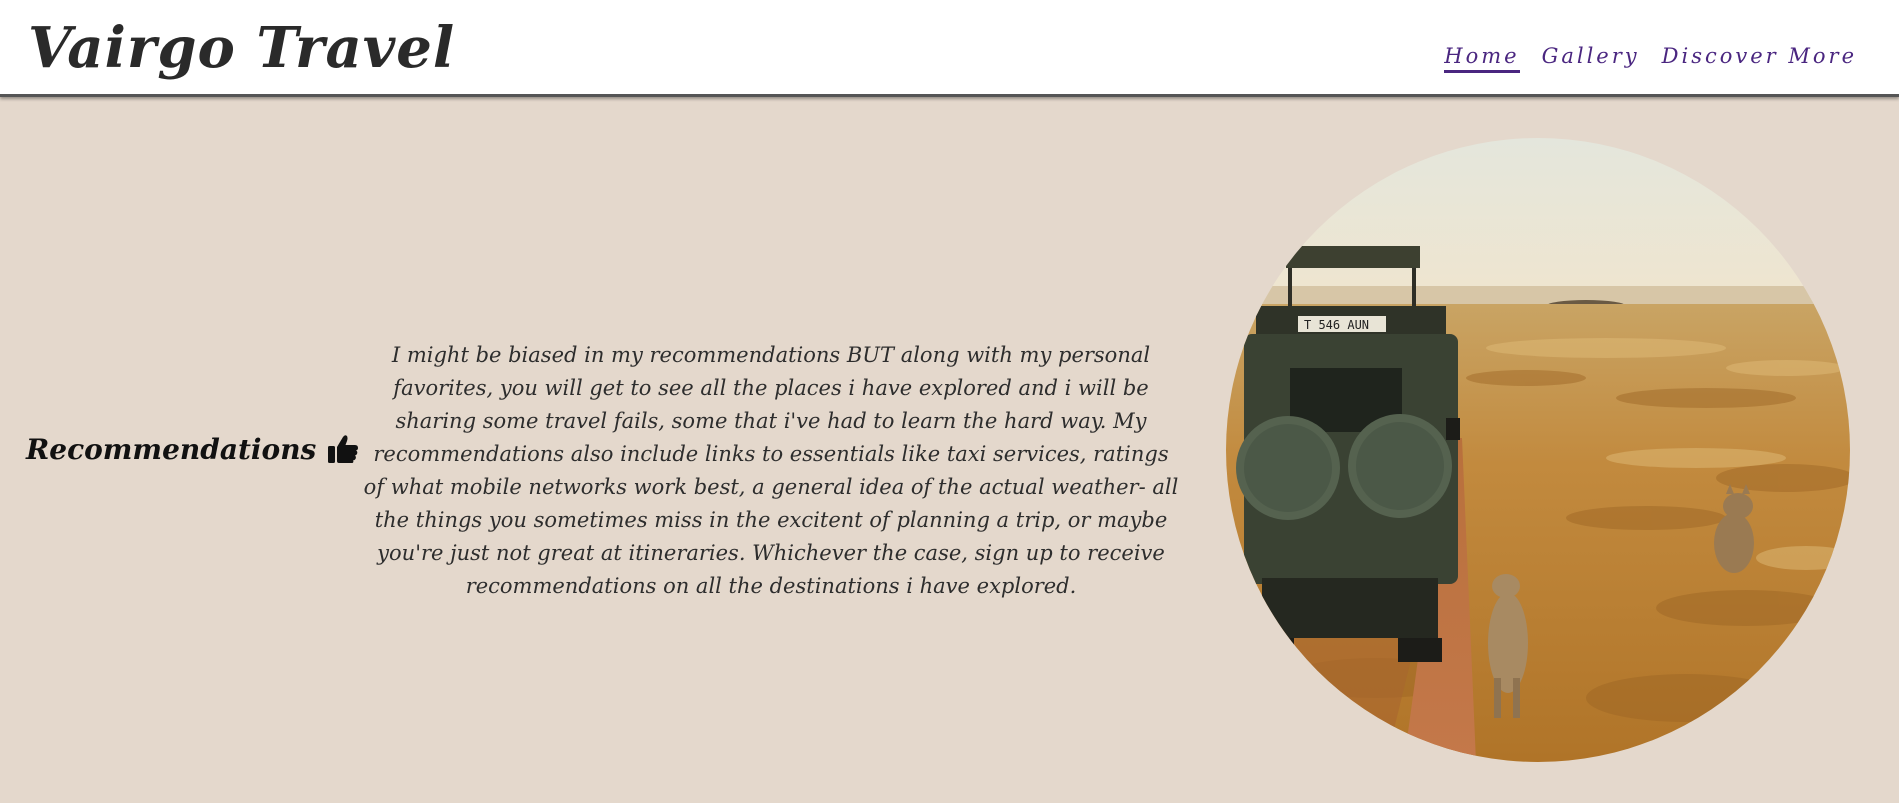 This screenshot has width=1899, height=803. Describe the element at coordinates (1482, 58) in the screenshot. I see `nav-link-home: Home` at that location.